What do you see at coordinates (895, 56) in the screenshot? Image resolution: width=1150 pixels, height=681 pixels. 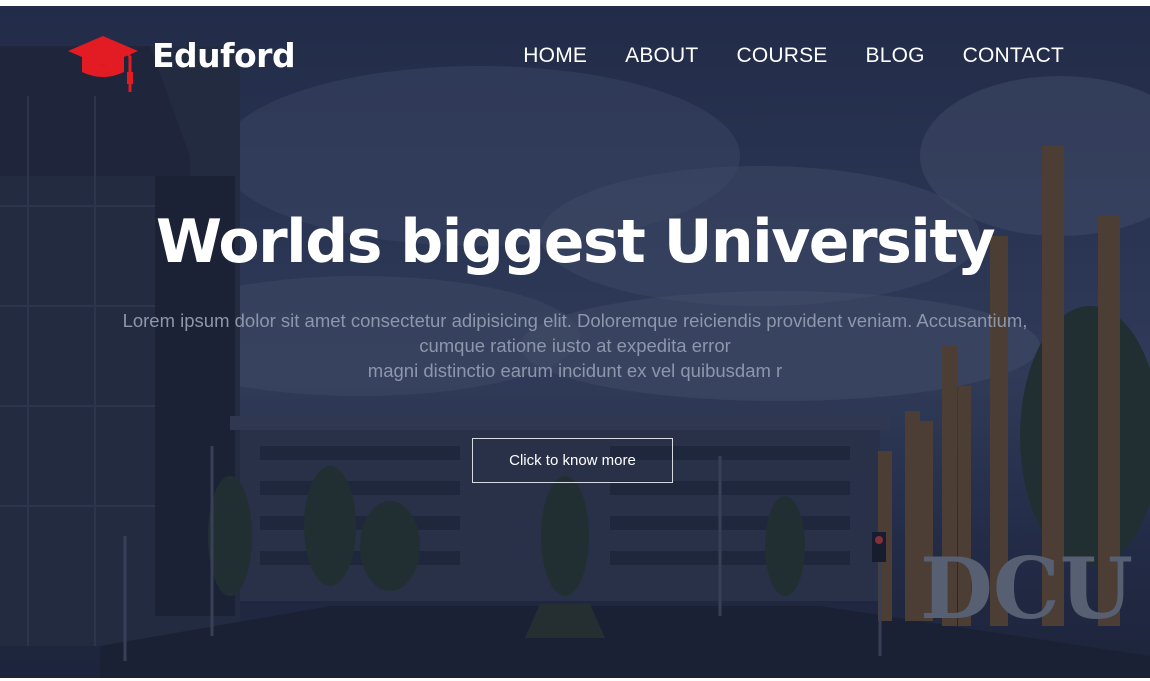 I see `nav-link-blog: BLOG` at bounding box center [895, 56].